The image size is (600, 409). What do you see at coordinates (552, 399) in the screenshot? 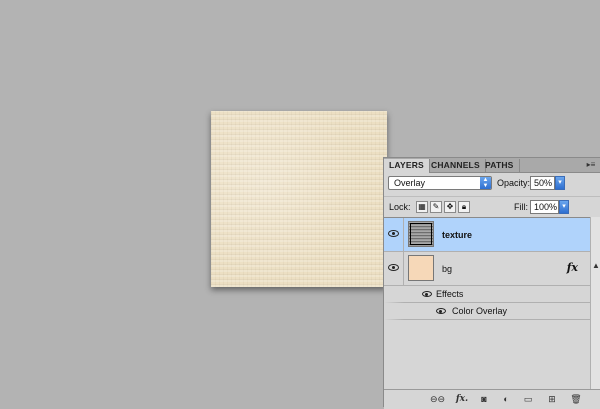
I see `new-layer-icon: ⊞` at bounding box center [552, 399].